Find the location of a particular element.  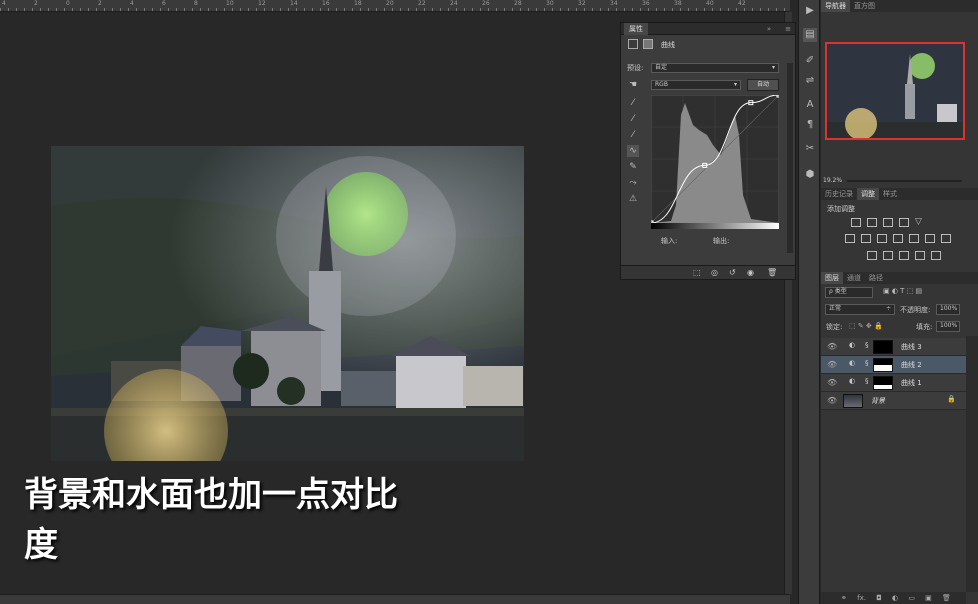

fill-input: 100% is located at coordinates (948, 326).